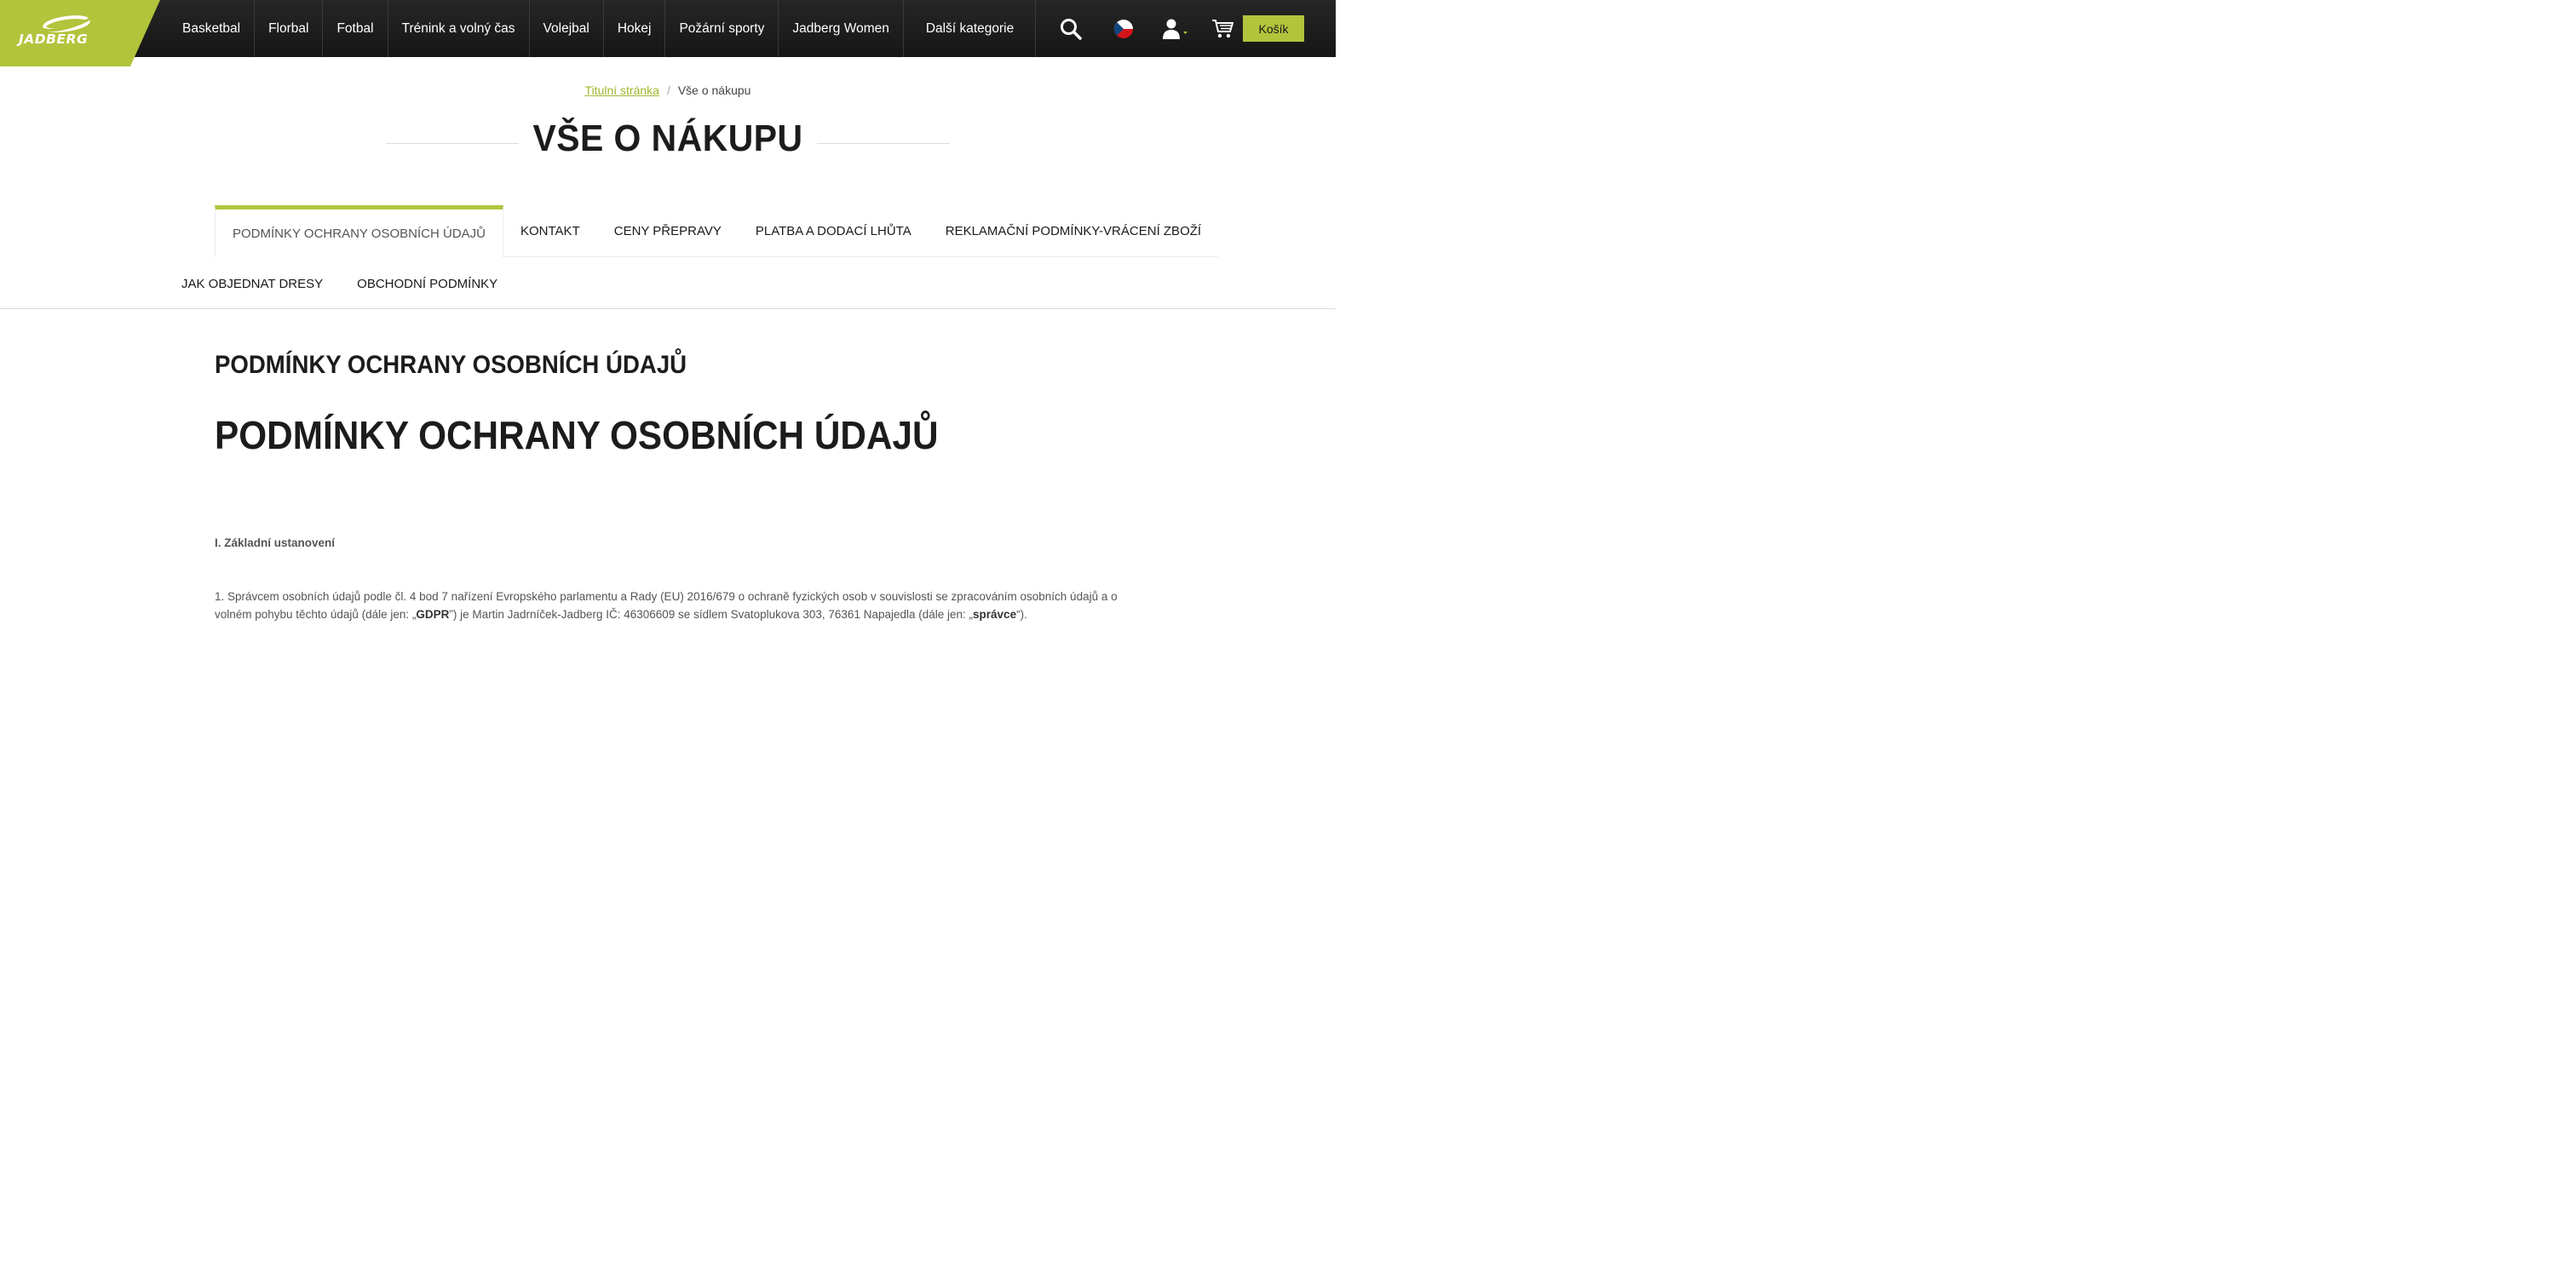 The height and width of the screenshot is (1262, 2576). Describe the element at coordinates (577, 435) in the screenshot. I see `content-heading-large: PODMÍNKY OCHRANY OSOBNÍCH ÚDAJŮ` at that location.